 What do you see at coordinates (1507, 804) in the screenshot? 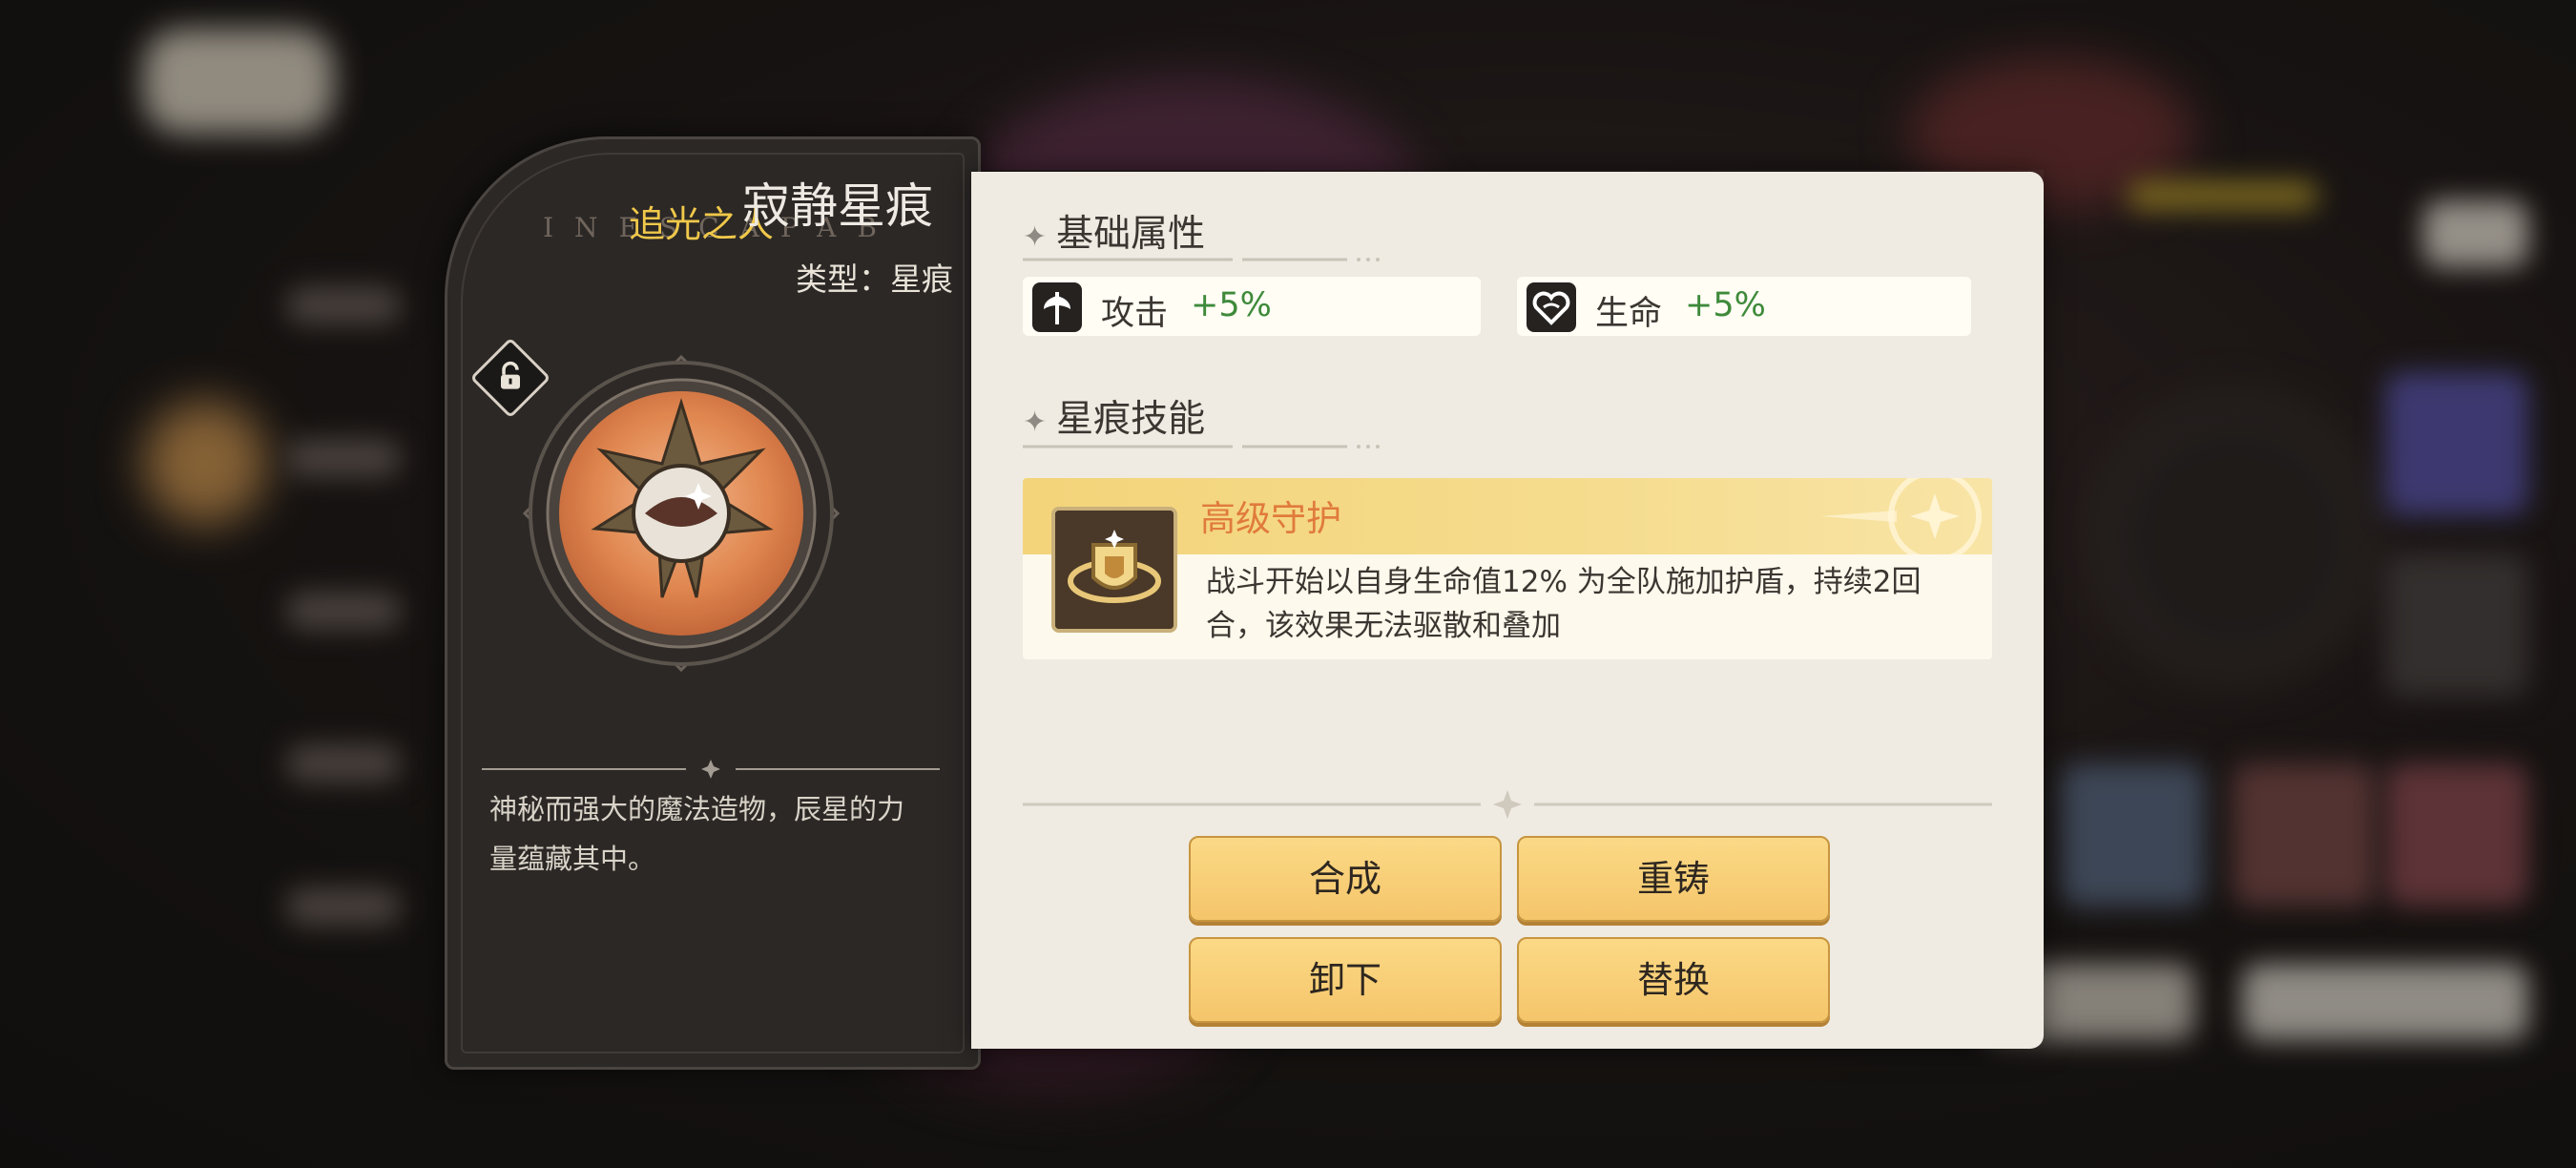
I see `panel-divider` at bounding box center [1507, 804].